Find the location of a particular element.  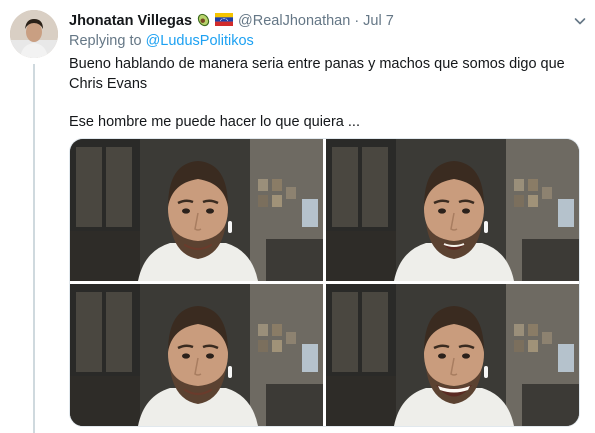

tweet-header: Jhonatan Villegas @RealJhonathan · Jul 7 is located at coordinates (329, 21).